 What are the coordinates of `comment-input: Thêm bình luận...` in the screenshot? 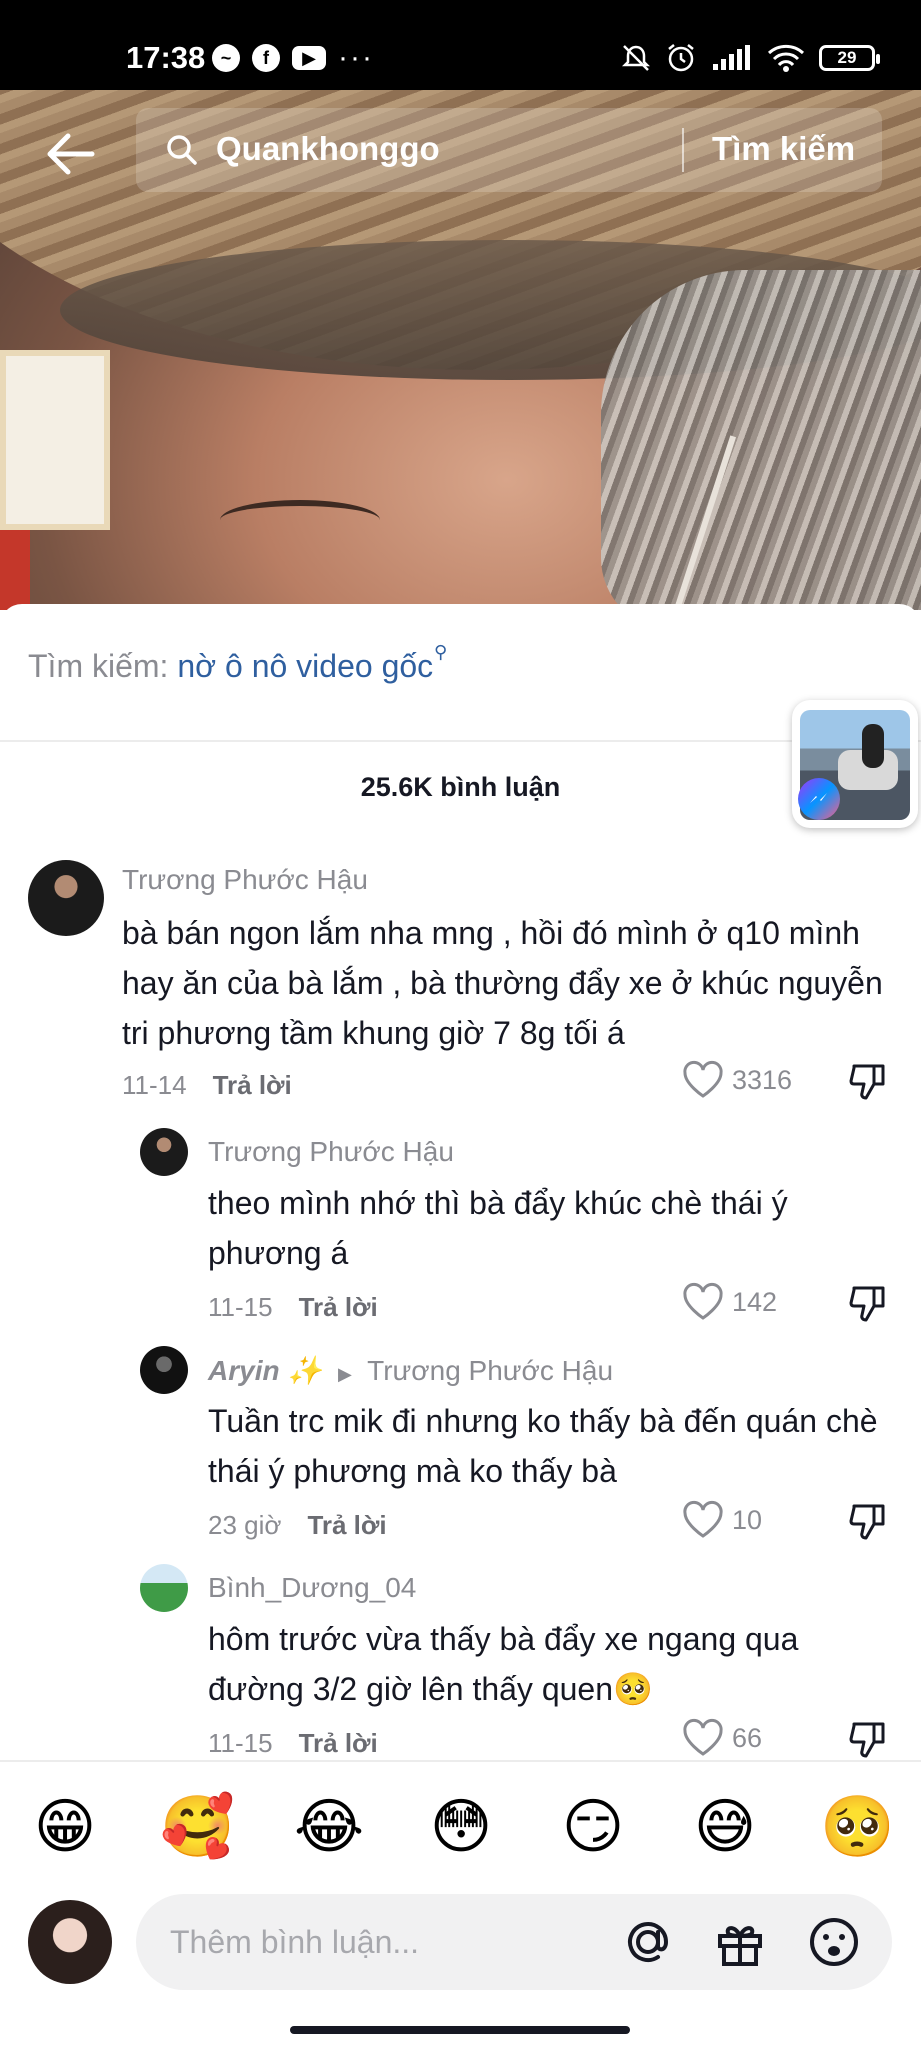 It's located at (514, 1942).